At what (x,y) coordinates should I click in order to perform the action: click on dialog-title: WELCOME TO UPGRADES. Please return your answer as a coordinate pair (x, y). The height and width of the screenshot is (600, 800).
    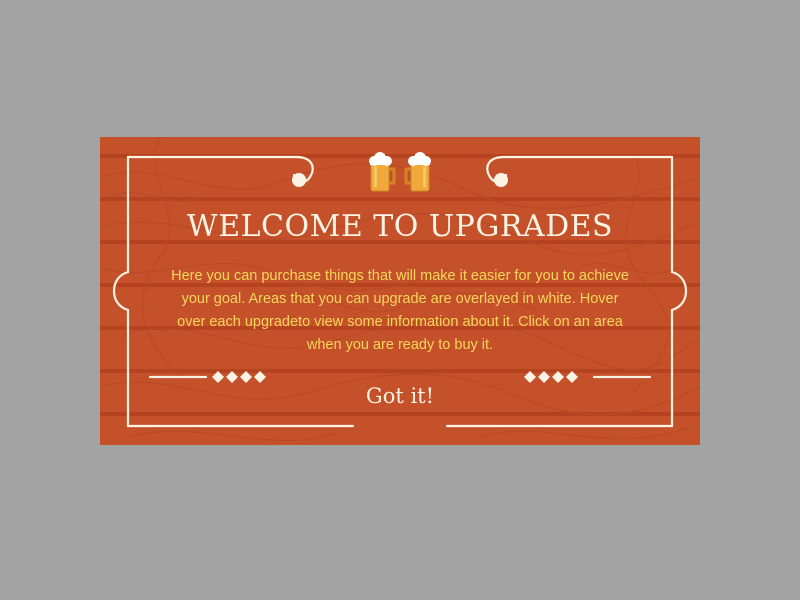
    Looking at the image, I should click on (400, 226).